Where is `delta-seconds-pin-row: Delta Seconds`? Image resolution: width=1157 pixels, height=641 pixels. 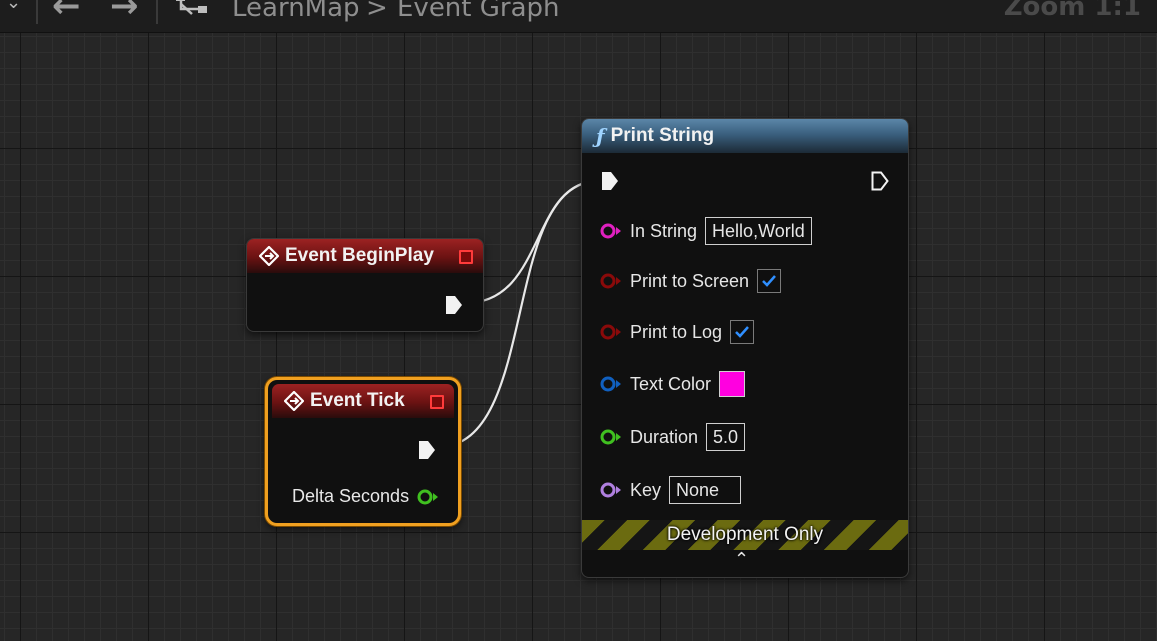
delta-seconds-pin-row: Delta Seconds is located at coordinates (365, 496).